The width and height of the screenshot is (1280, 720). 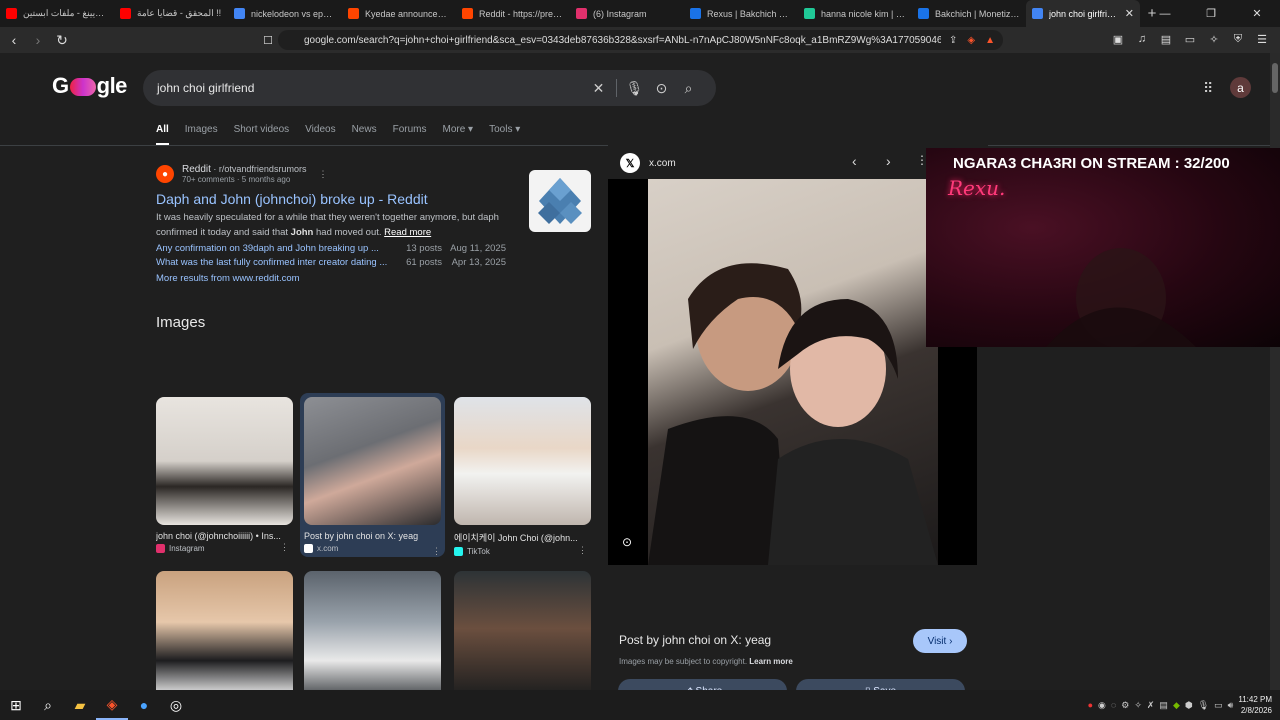 What do you see at coordinates (144, 705) in the screenshot?
I see `app-taskbar-icon: ●` at bounding box center [144, 705].